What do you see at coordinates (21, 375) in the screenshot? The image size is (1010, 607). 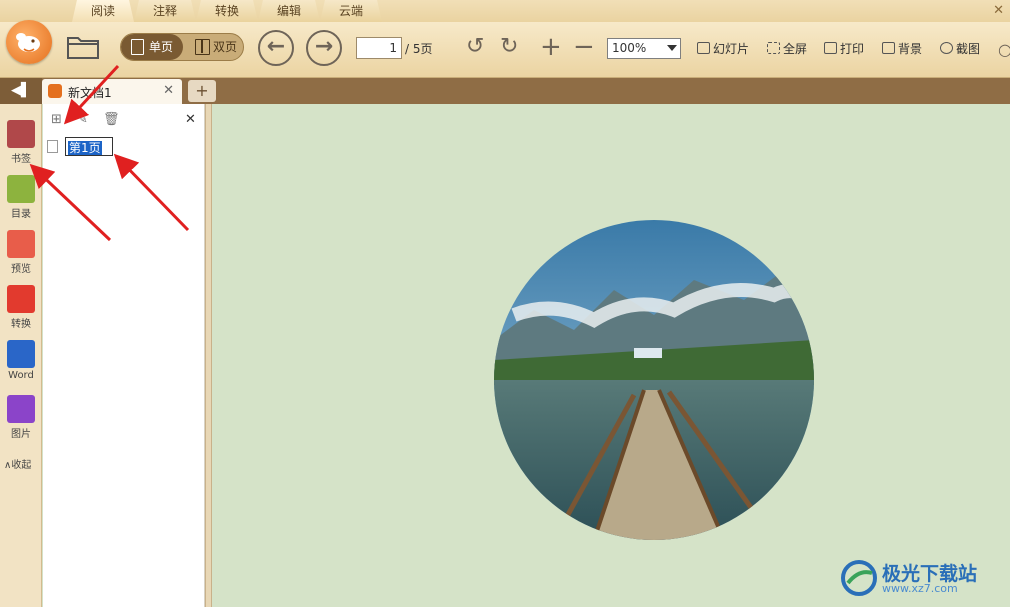 I see `sidebar-item-label: Word` at bounding box center [21, 375].